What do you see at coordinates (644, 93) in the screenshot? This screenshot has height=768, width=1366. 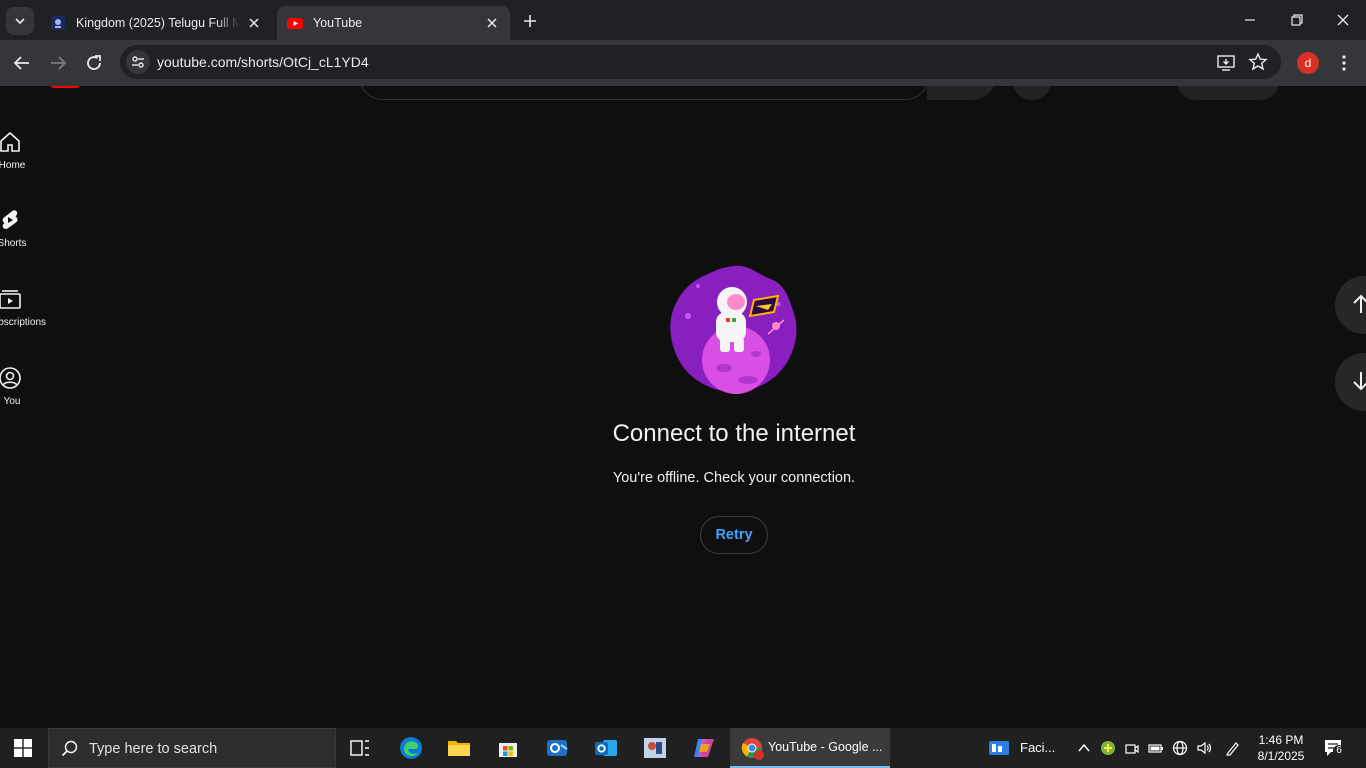 I see `youtube-search-box` at bounding box center [644, 93].